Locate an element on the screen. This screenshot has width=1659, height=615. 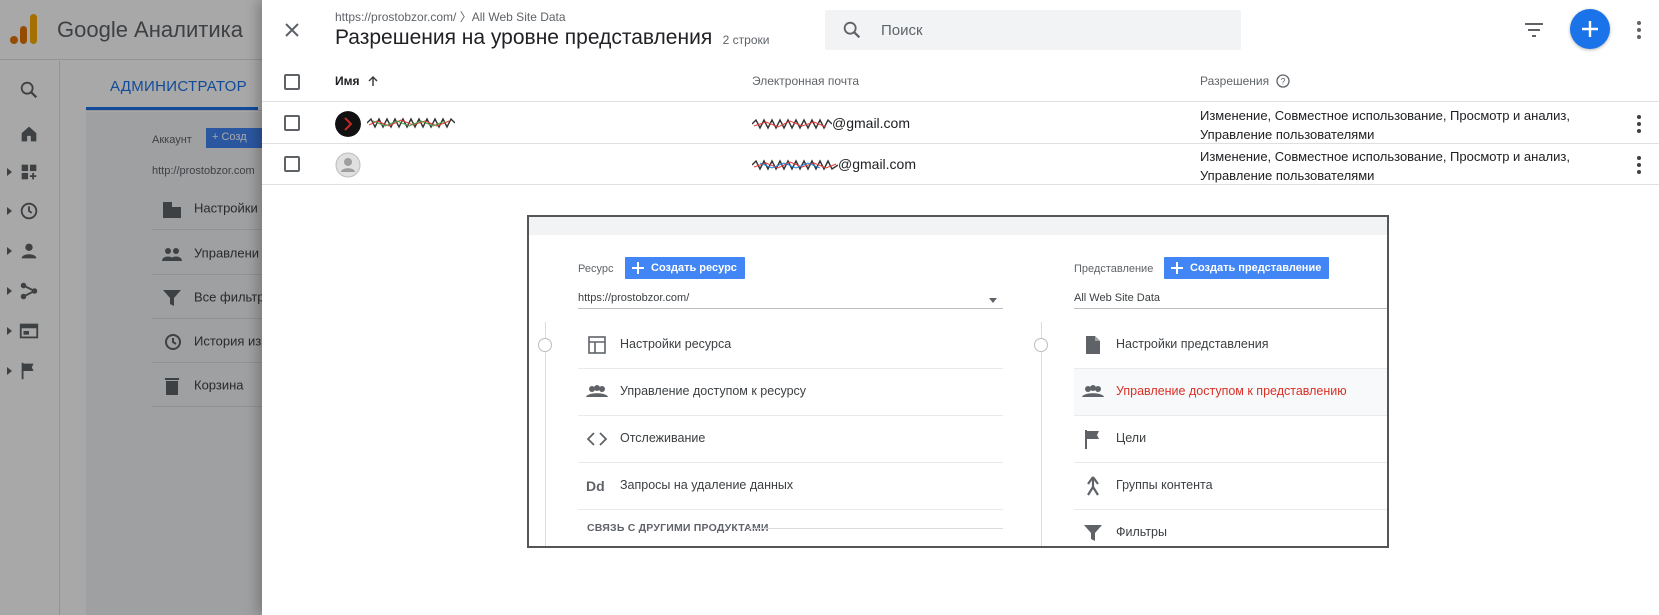
dd-icon: Dd is located at coordinates (595, 486).